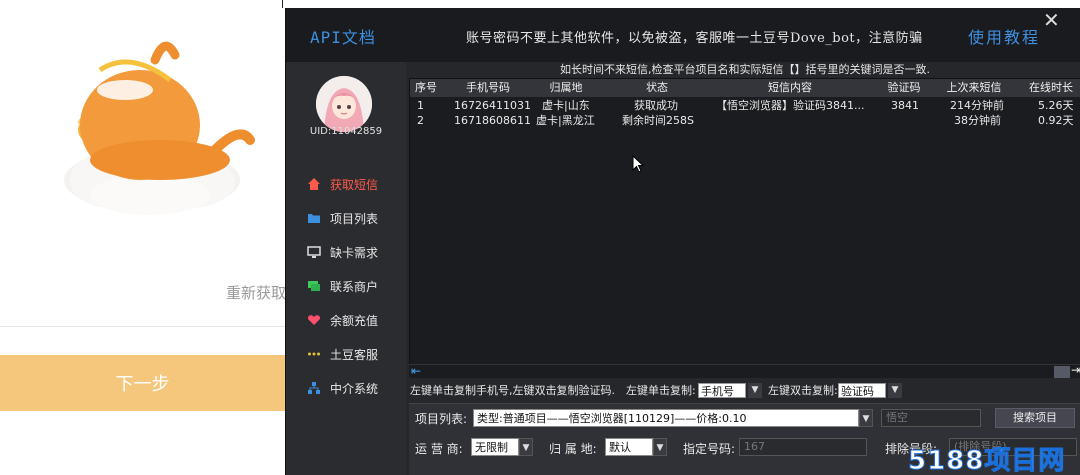  I want to click on chat-icon, so click(314, 286).